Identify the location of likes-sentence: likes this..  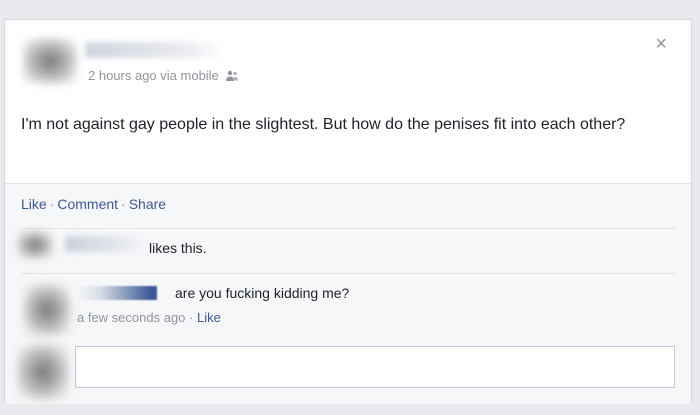
(178, 248).